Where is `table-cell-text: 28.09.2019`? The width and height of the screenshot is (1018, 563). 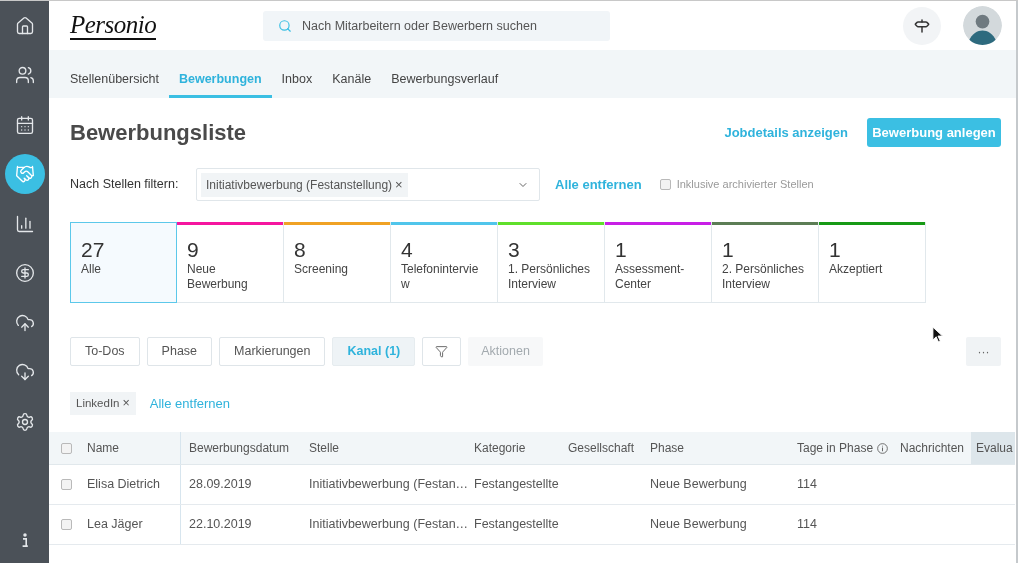 table-cell-text: 28.09.2019 is located at coordinates (220, 485).